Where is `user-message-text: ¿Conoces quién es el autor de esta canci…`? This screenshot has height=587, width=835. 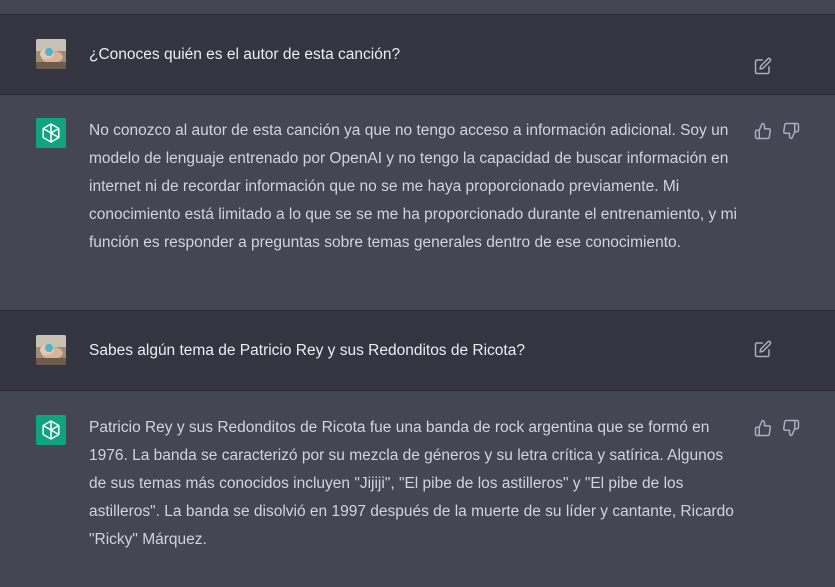 user-message-text: ¿Conoces quién es el autor de esta canci… is located at coordinates (245, 54).